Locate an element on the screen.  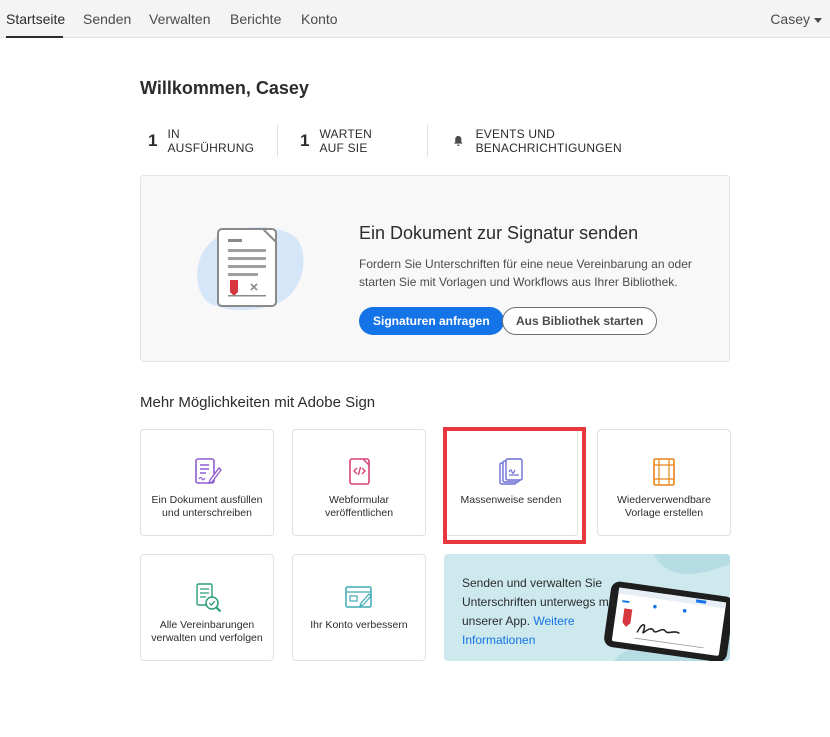
nav-konto: Konto is located at coordinates (319, 19).